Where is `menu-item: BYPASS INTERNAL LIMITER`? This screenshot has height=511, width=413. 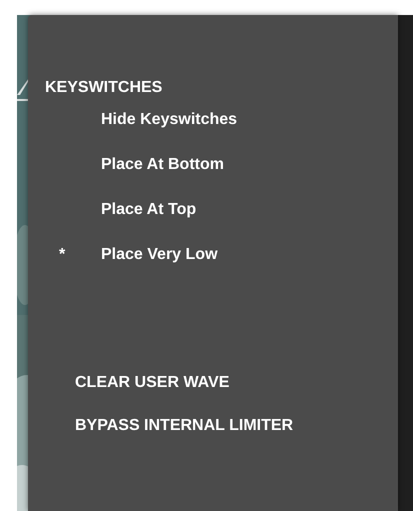
menu-item: BYPASS INTERNAL LIMITER is located at coordinates (184, 426).